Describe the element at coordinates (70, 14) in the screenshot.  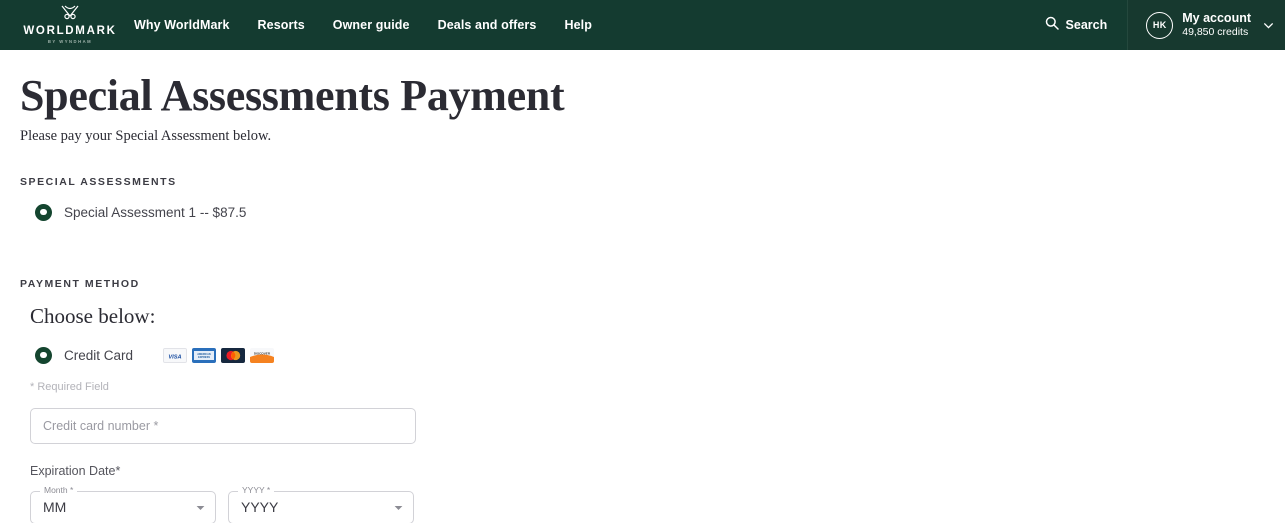
I see `worldmark-logo-icon` at that location.